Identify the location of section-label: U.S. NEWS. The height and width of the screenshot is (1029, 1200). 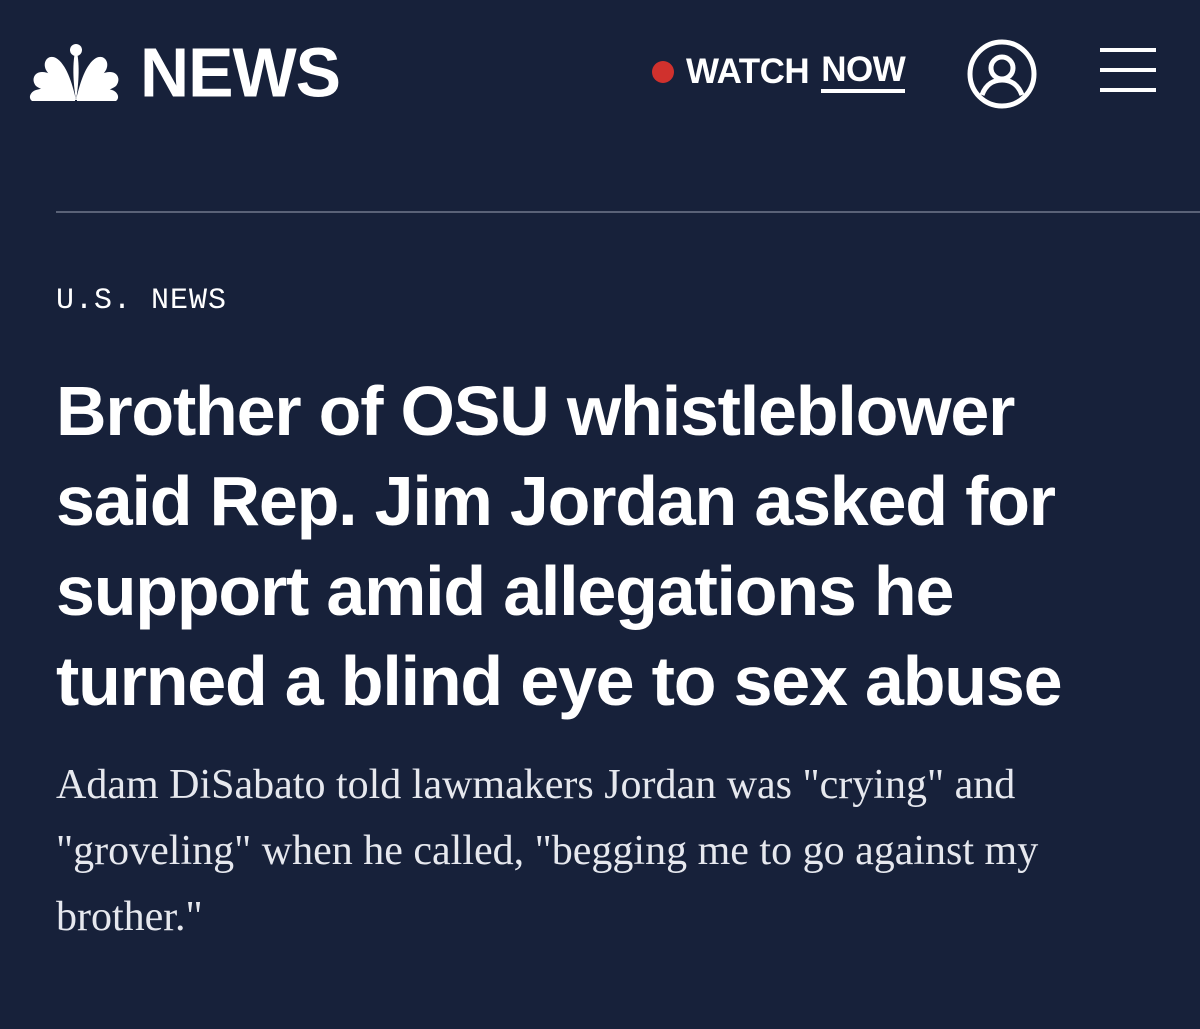
(141, 301).